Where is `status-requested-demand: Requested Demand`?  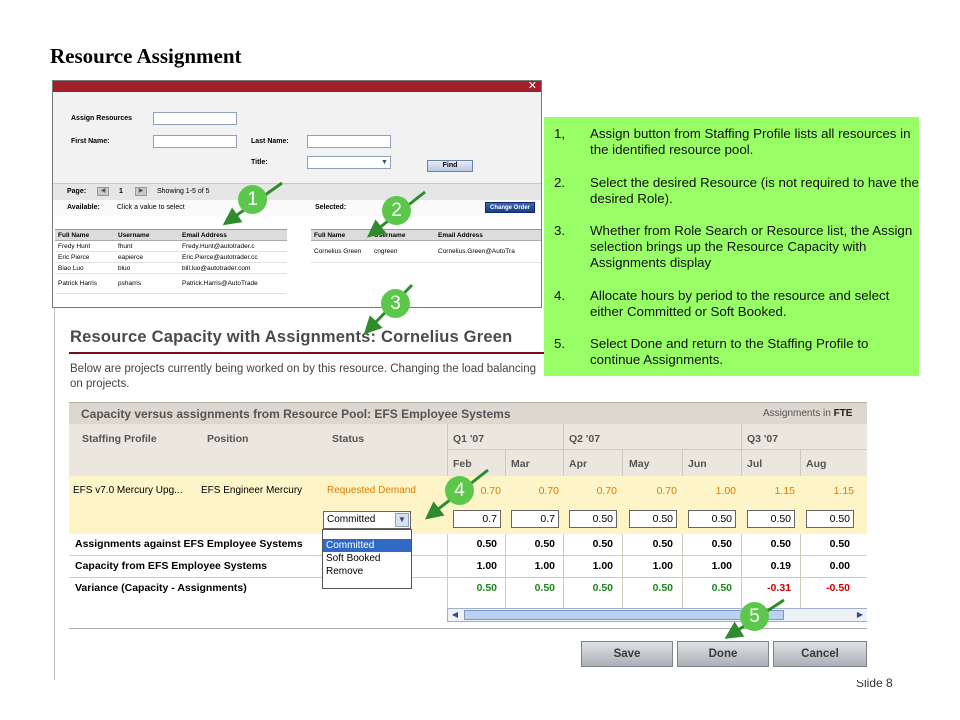
status-requested-demand: Requested Demand is located at coordinates (371, 490).